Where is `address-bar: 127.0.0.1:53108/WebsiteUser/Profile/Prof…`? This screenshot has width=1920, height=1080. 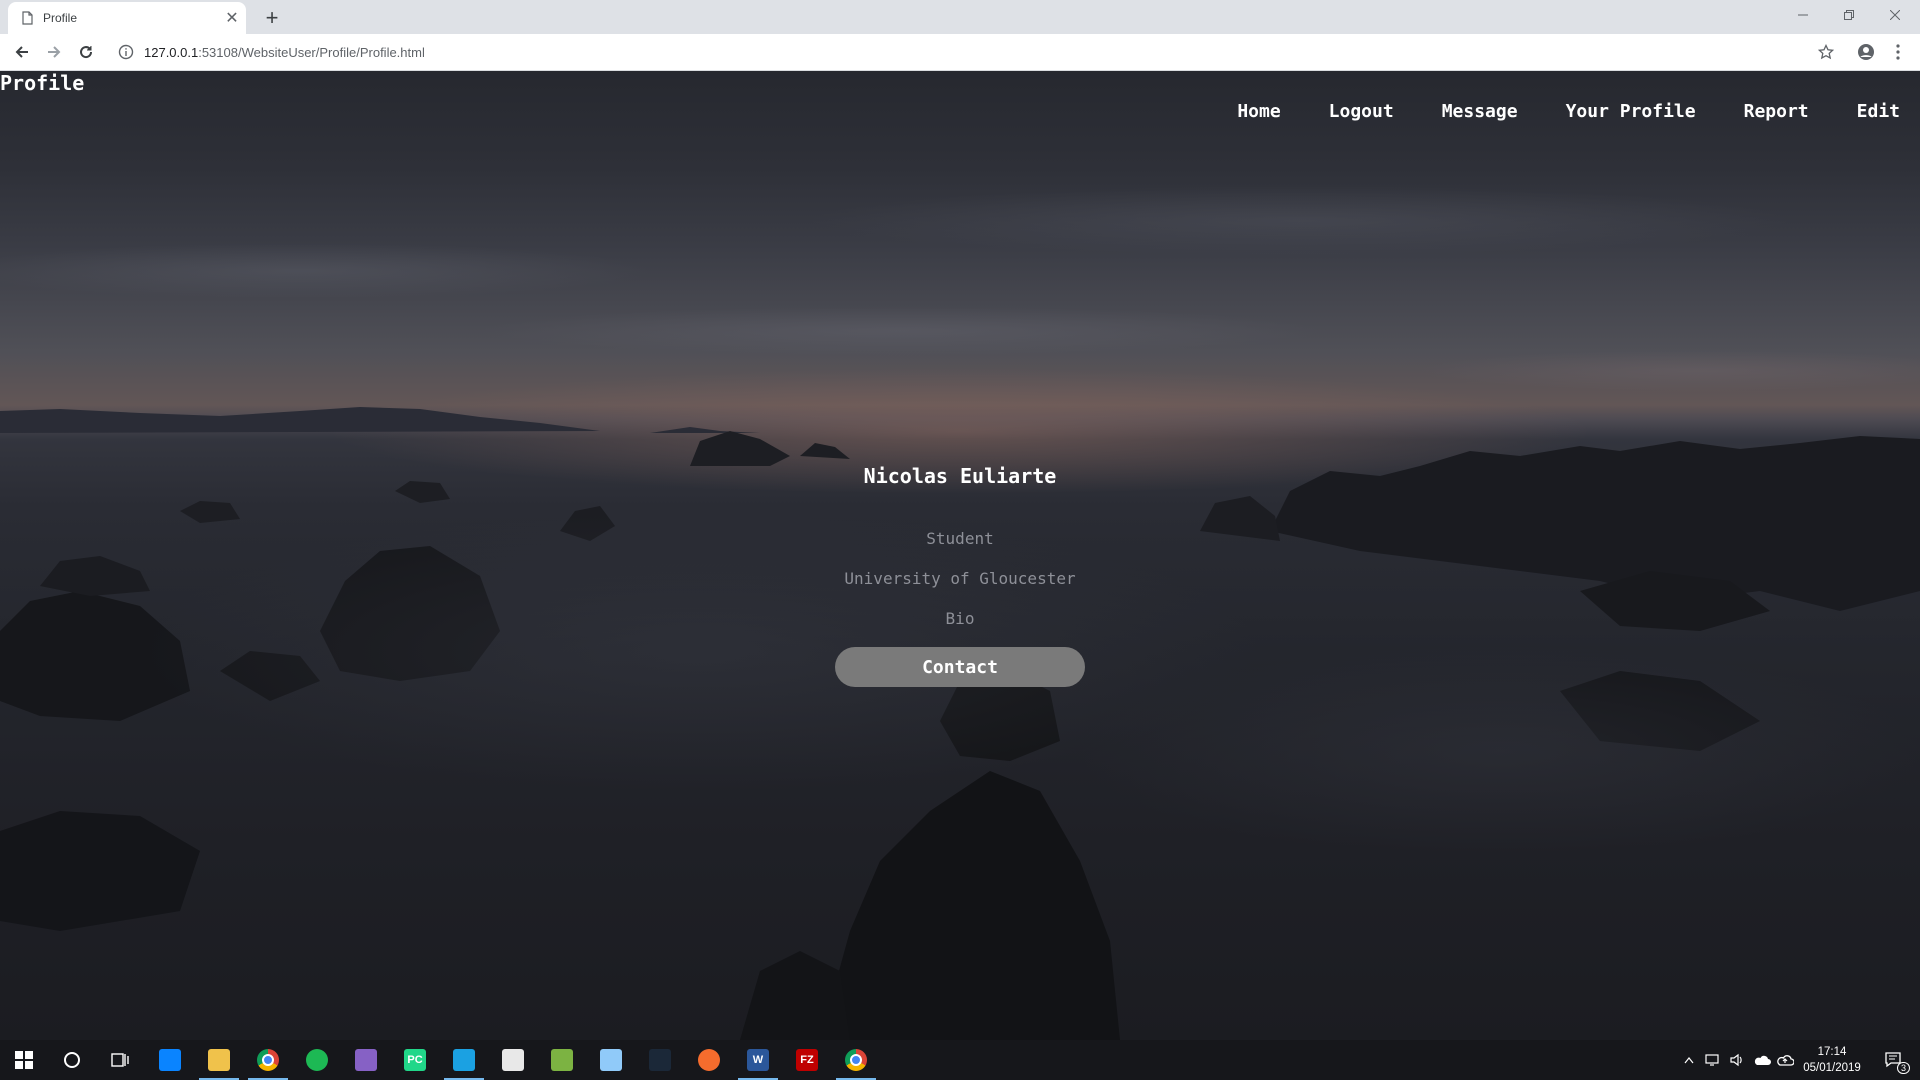
address-bar: 127.0.0.1:53108/WebsiteUser/Profile/Prof… is located at coordinates (965, 52).